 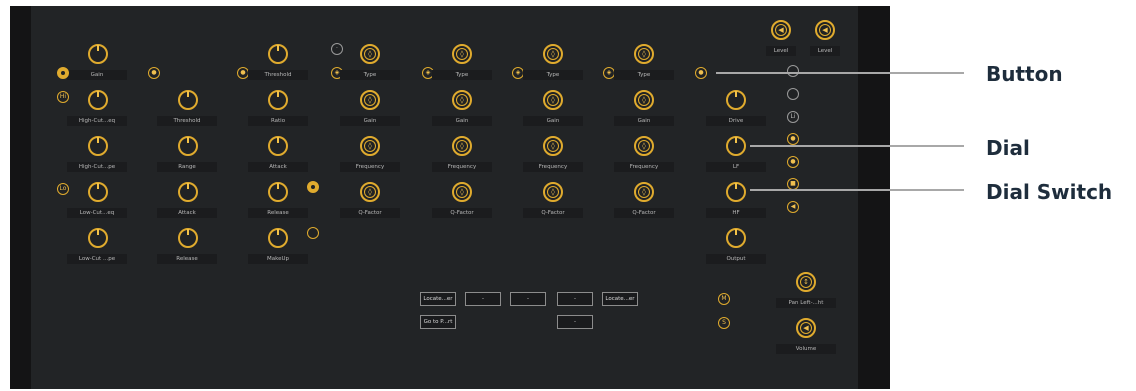 What do you see at coordinates (370, 146) in the screenshot?
I see `eq1-freq-switch: ◊` at bounding box center [370, 146].